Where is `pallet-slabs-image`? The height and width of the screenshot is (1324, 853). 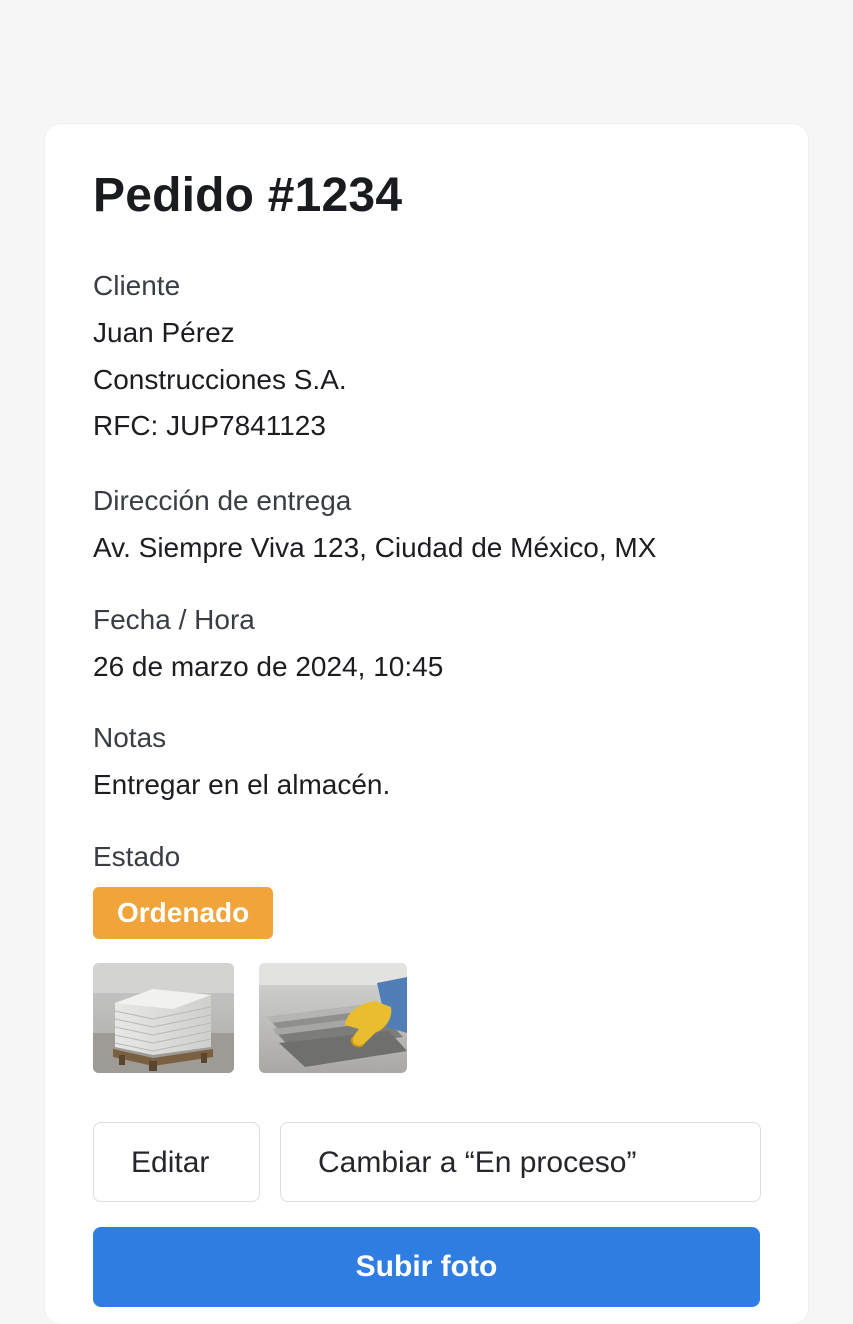
pallet-slabs-image is located at coordinates (163, 1018).